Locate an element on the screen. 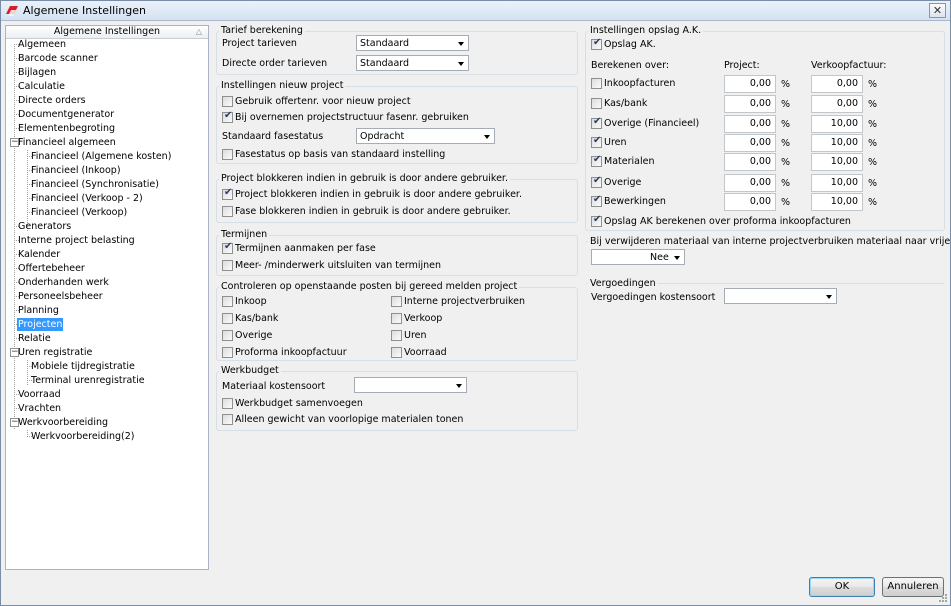  overige-project-input: 0,00 is located at coordinates (750, 183).